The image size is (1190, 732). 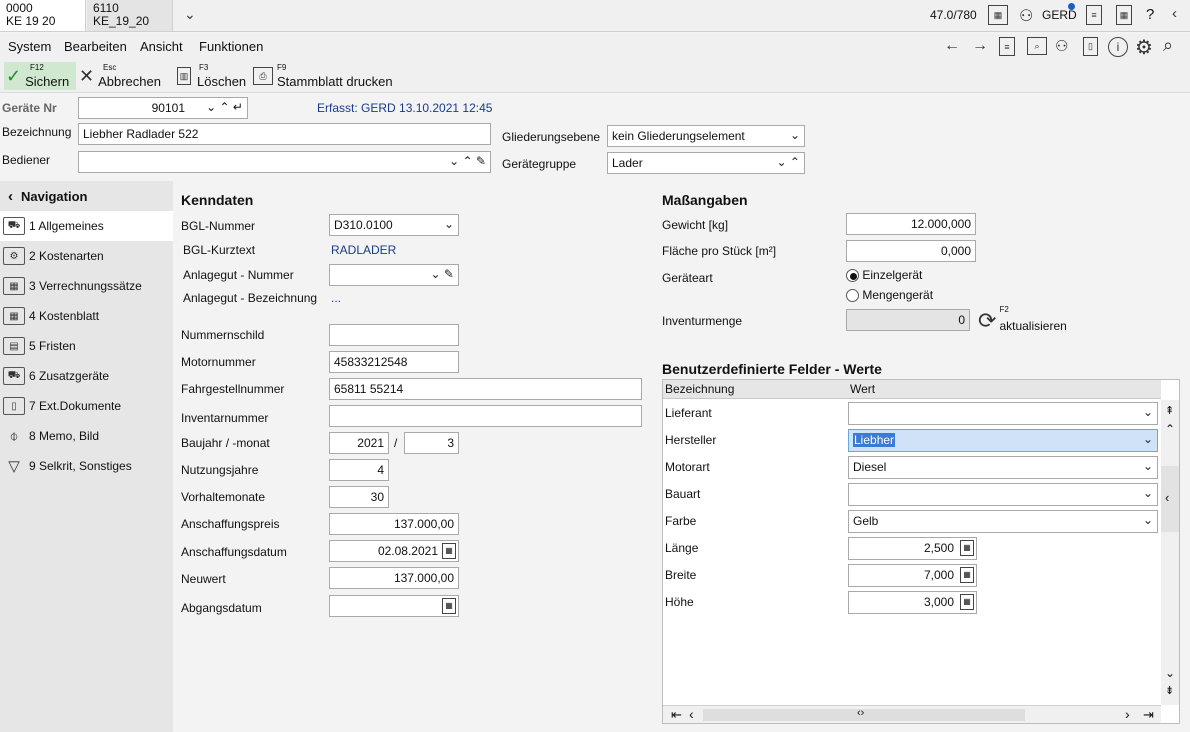 I want to click on baujahr-input: 2021, so click(x=359, y=443).